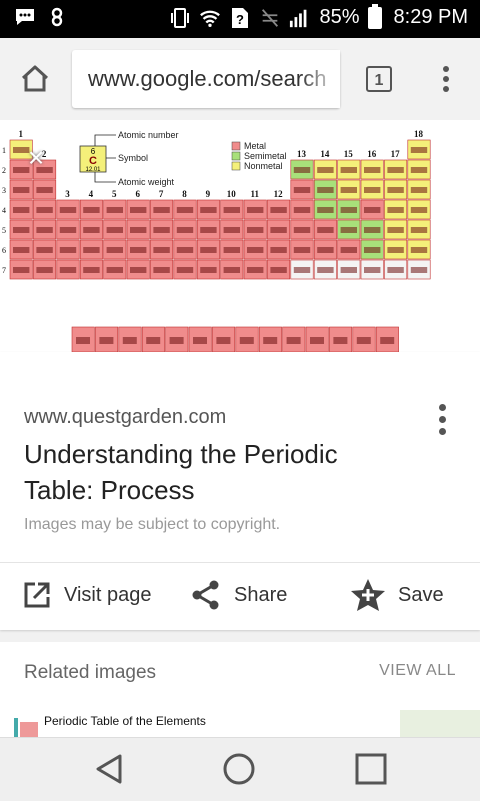  I want to click on infinity-icon, so click(57, 17).